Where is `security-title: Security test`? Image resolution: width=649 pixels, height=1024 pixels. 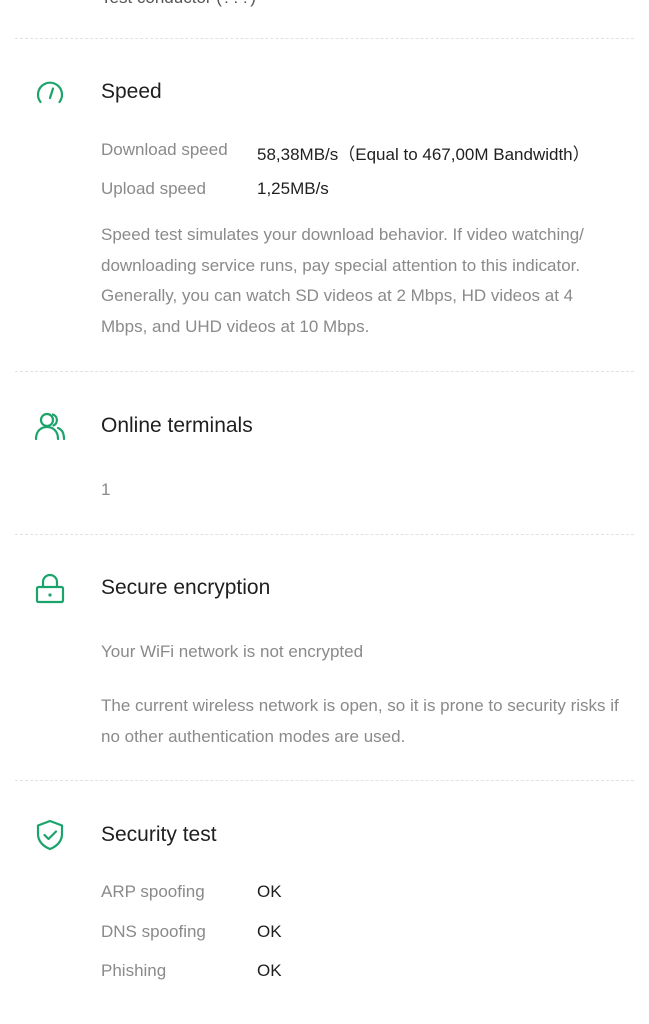 security-title: Security test is located at coordinates (159, 834).